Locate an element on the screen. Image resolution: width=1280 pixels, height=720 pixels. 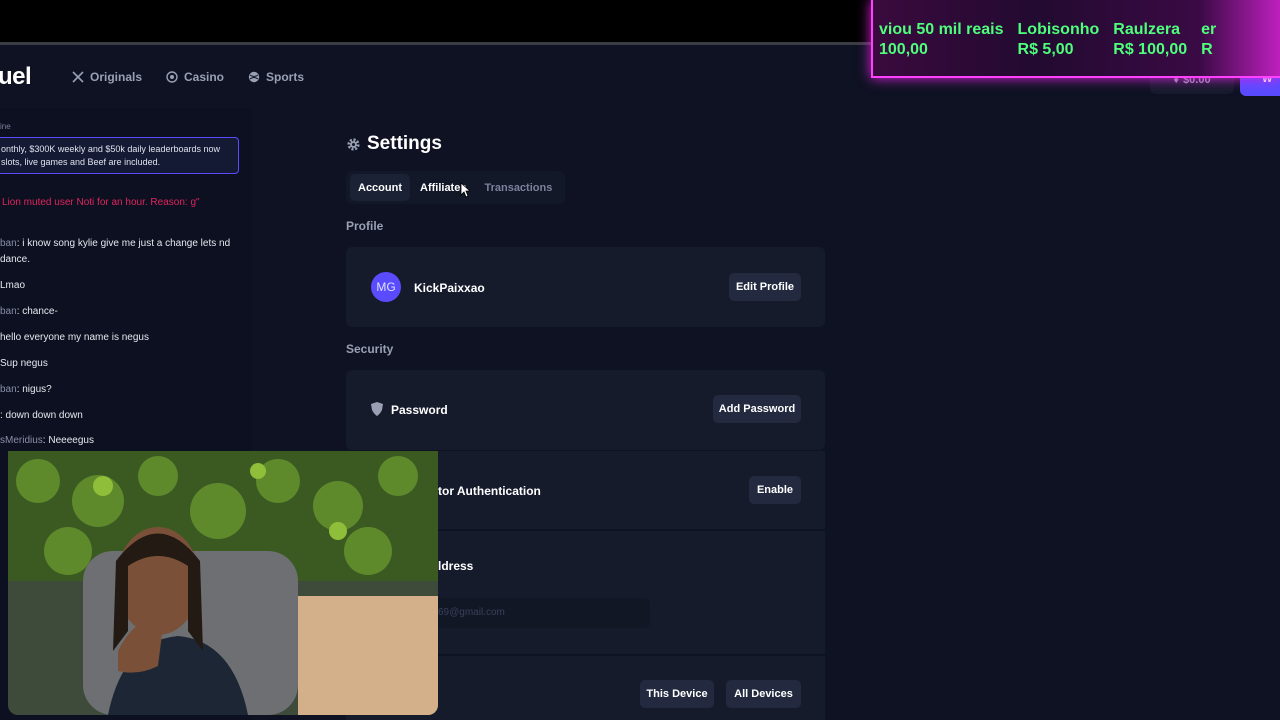
chat-text: : down down down is located at coordinates (41, 415).